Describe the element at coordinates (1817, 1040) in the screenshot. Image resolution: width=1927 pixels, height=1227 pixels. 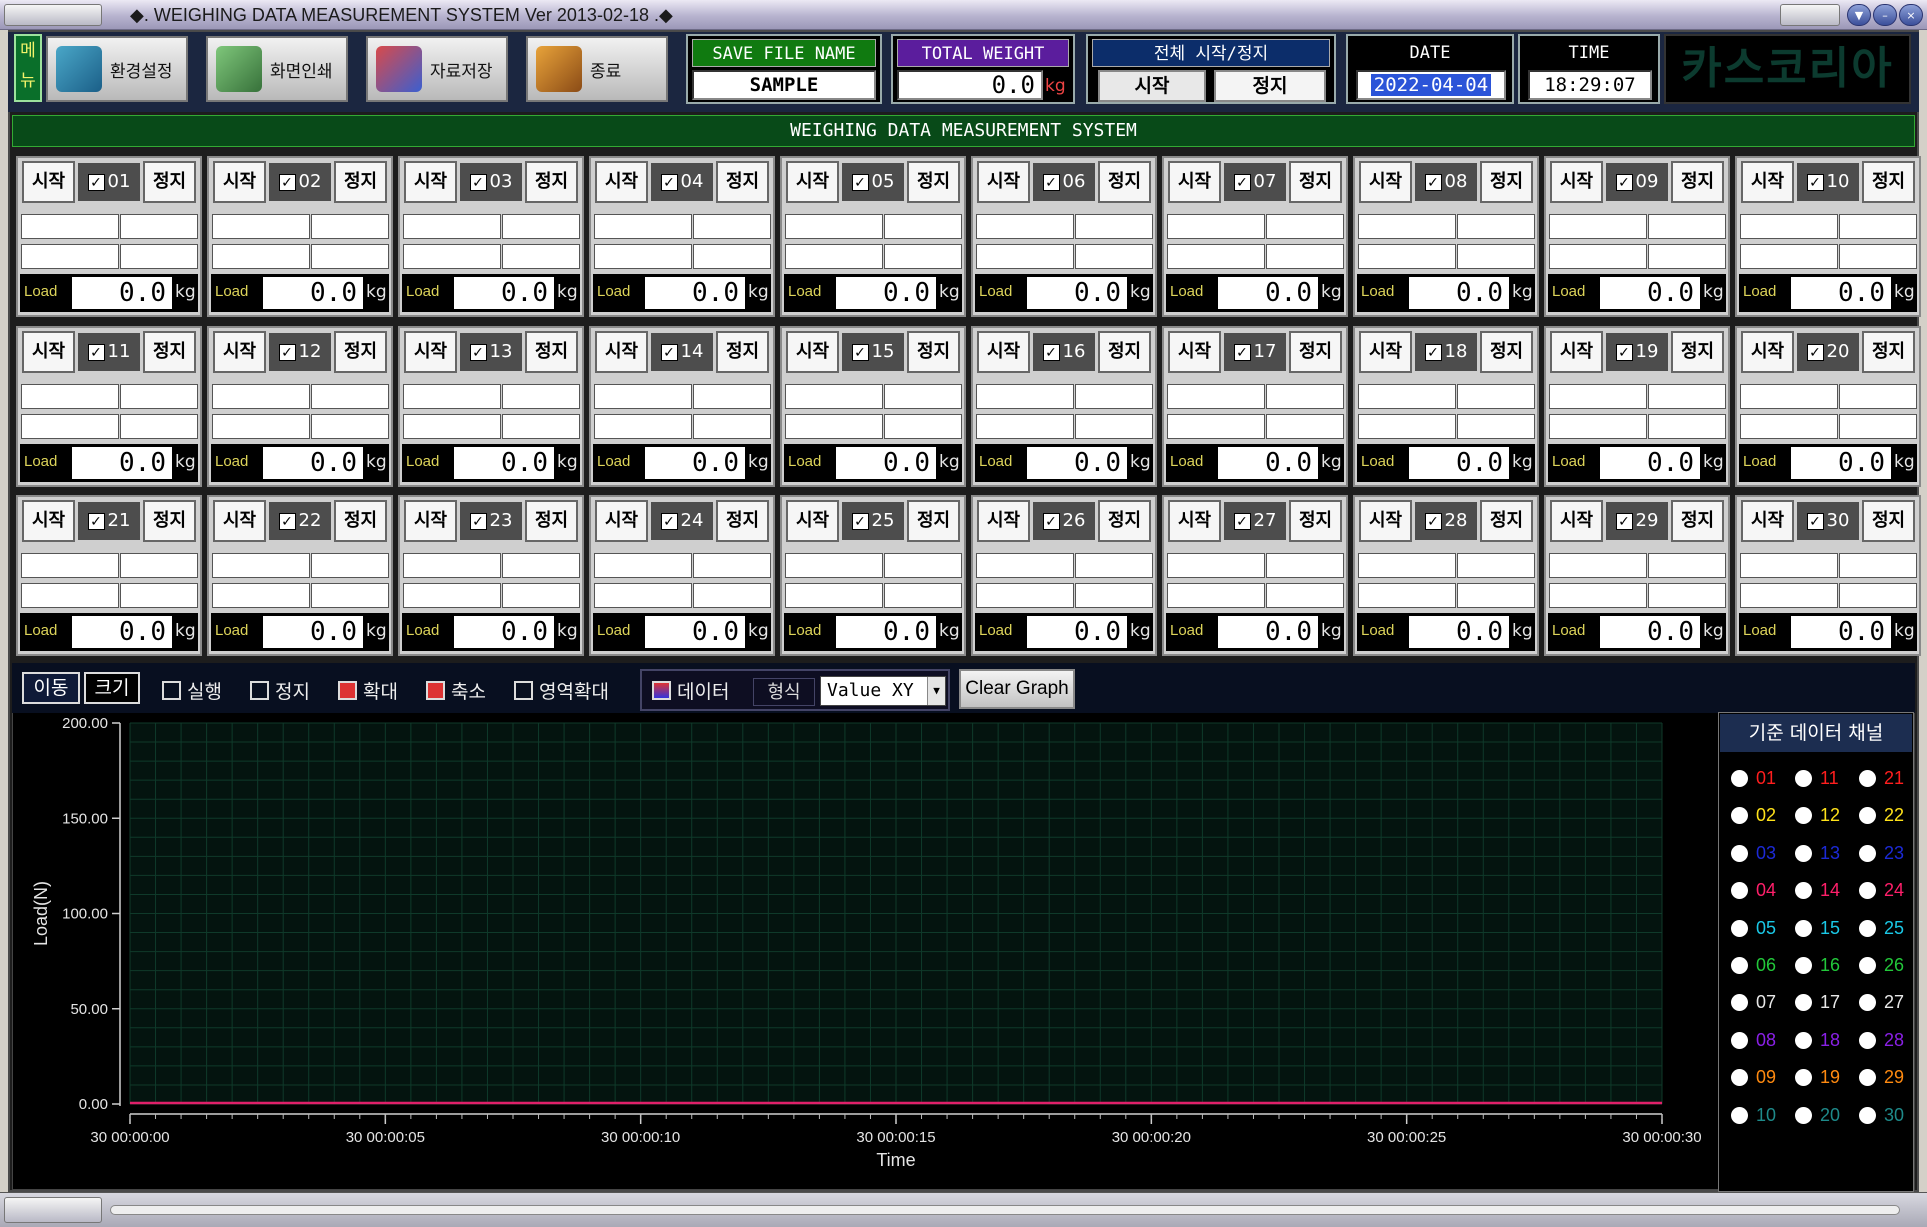
I see `reference-channel-option: 18` at that location.